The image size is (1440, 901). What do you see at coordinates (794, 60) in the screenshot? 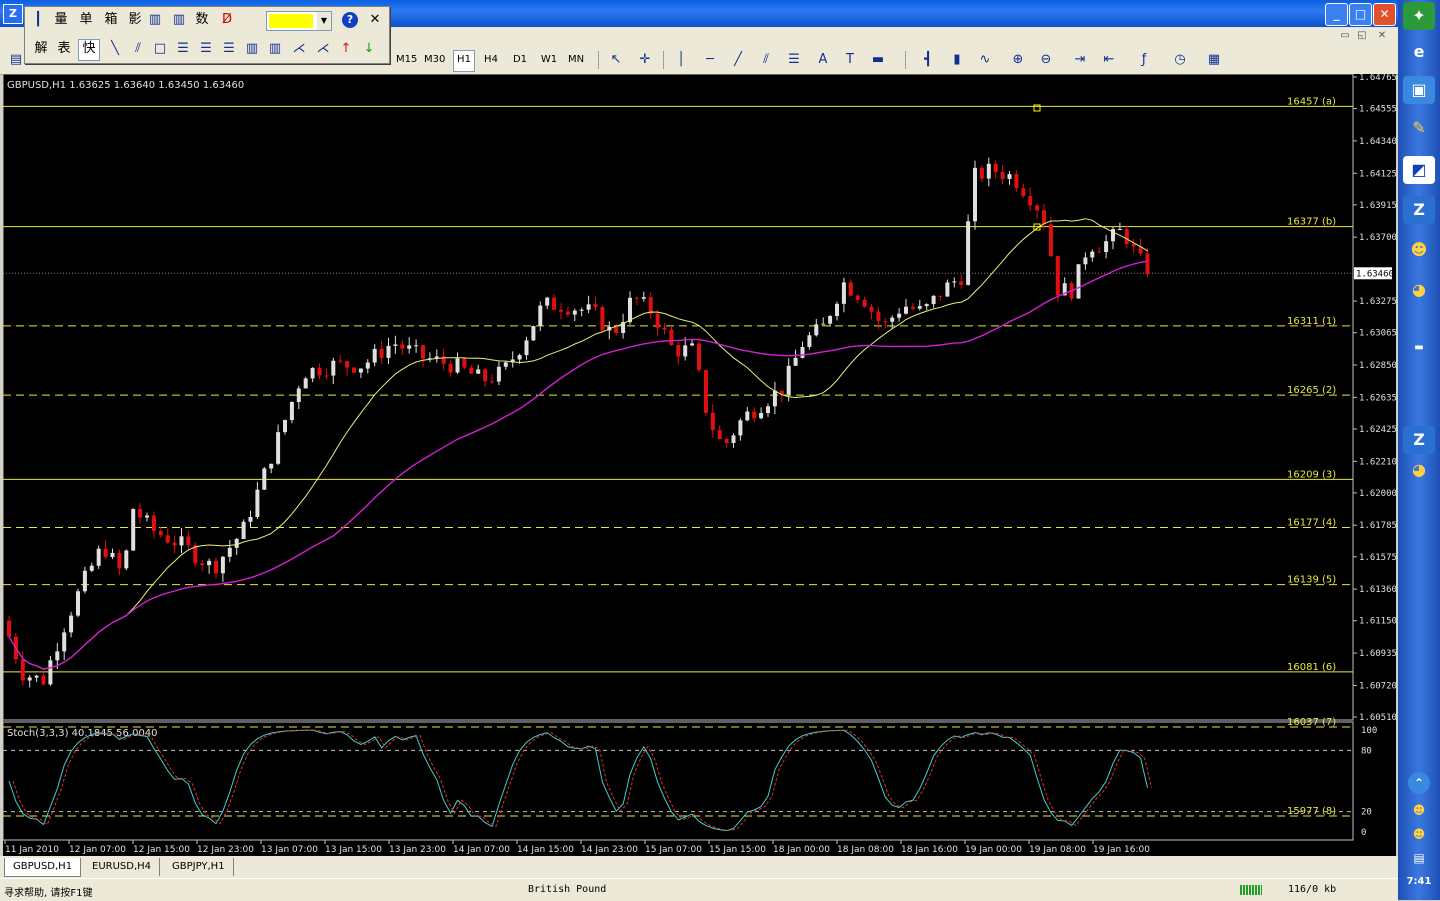
I see `fibonacci-icon: ☰` at bounding box center [794, 60].